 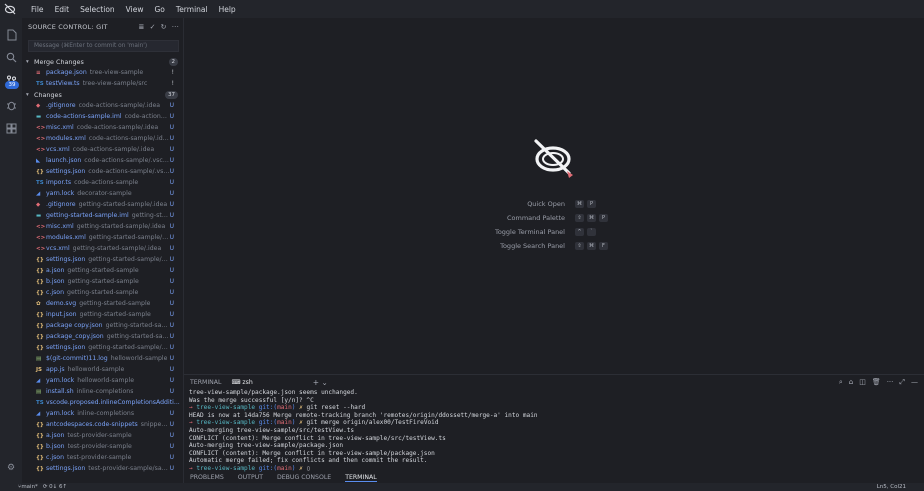 What do you see at coordinates (102, 391) in the screenshot?
I see `file-row: ▤ install.sh inline-completions U` at bounding box center [102, 391].